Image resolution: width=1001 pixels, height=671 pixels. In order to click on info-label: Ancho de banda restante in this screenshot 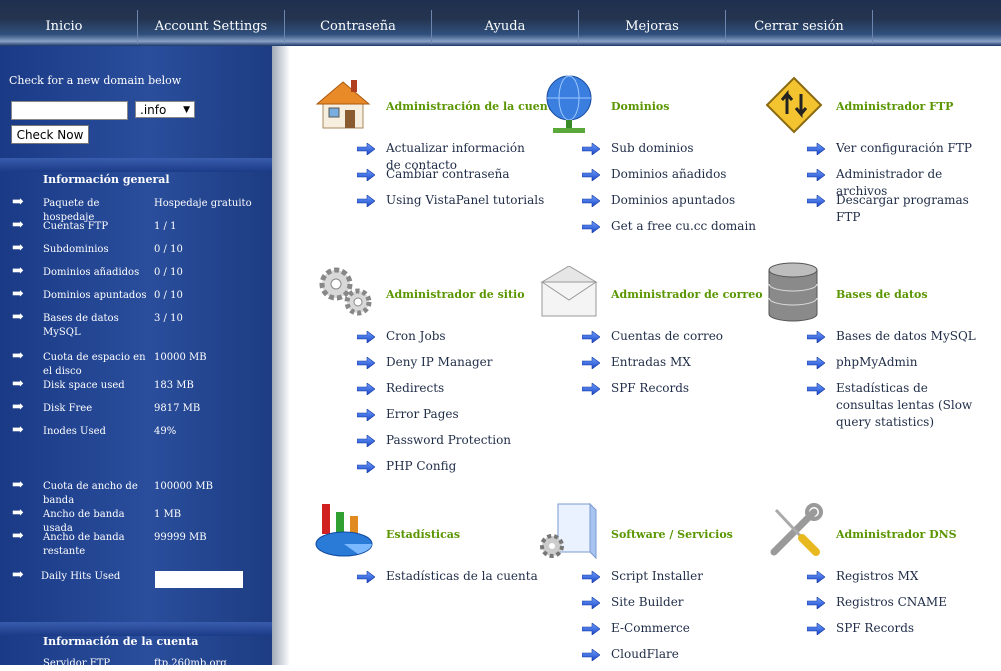, I will do `click(84, 544)`.